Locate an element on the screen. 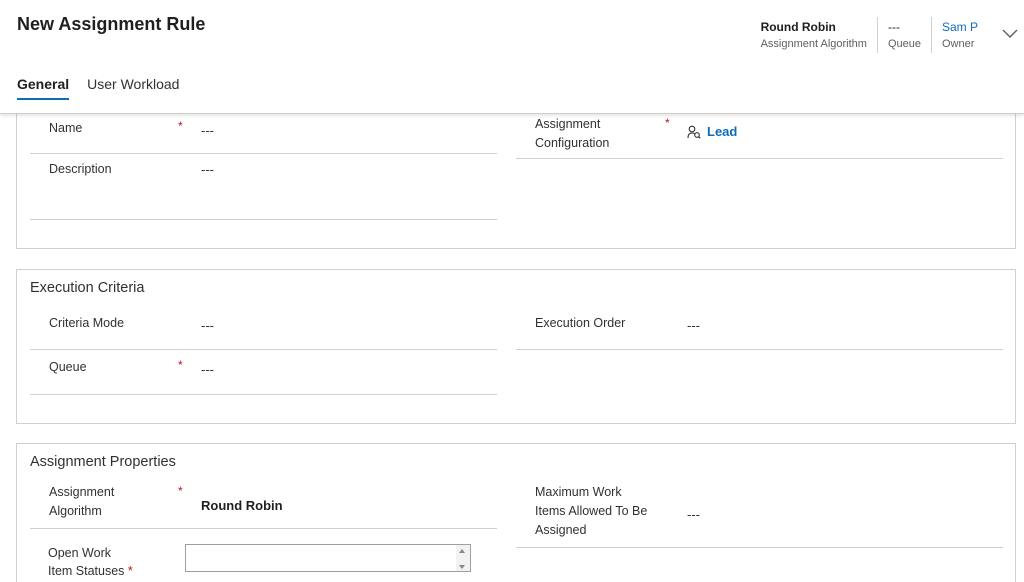  field-label-line: Configuration is located at coordinates (572, 143).